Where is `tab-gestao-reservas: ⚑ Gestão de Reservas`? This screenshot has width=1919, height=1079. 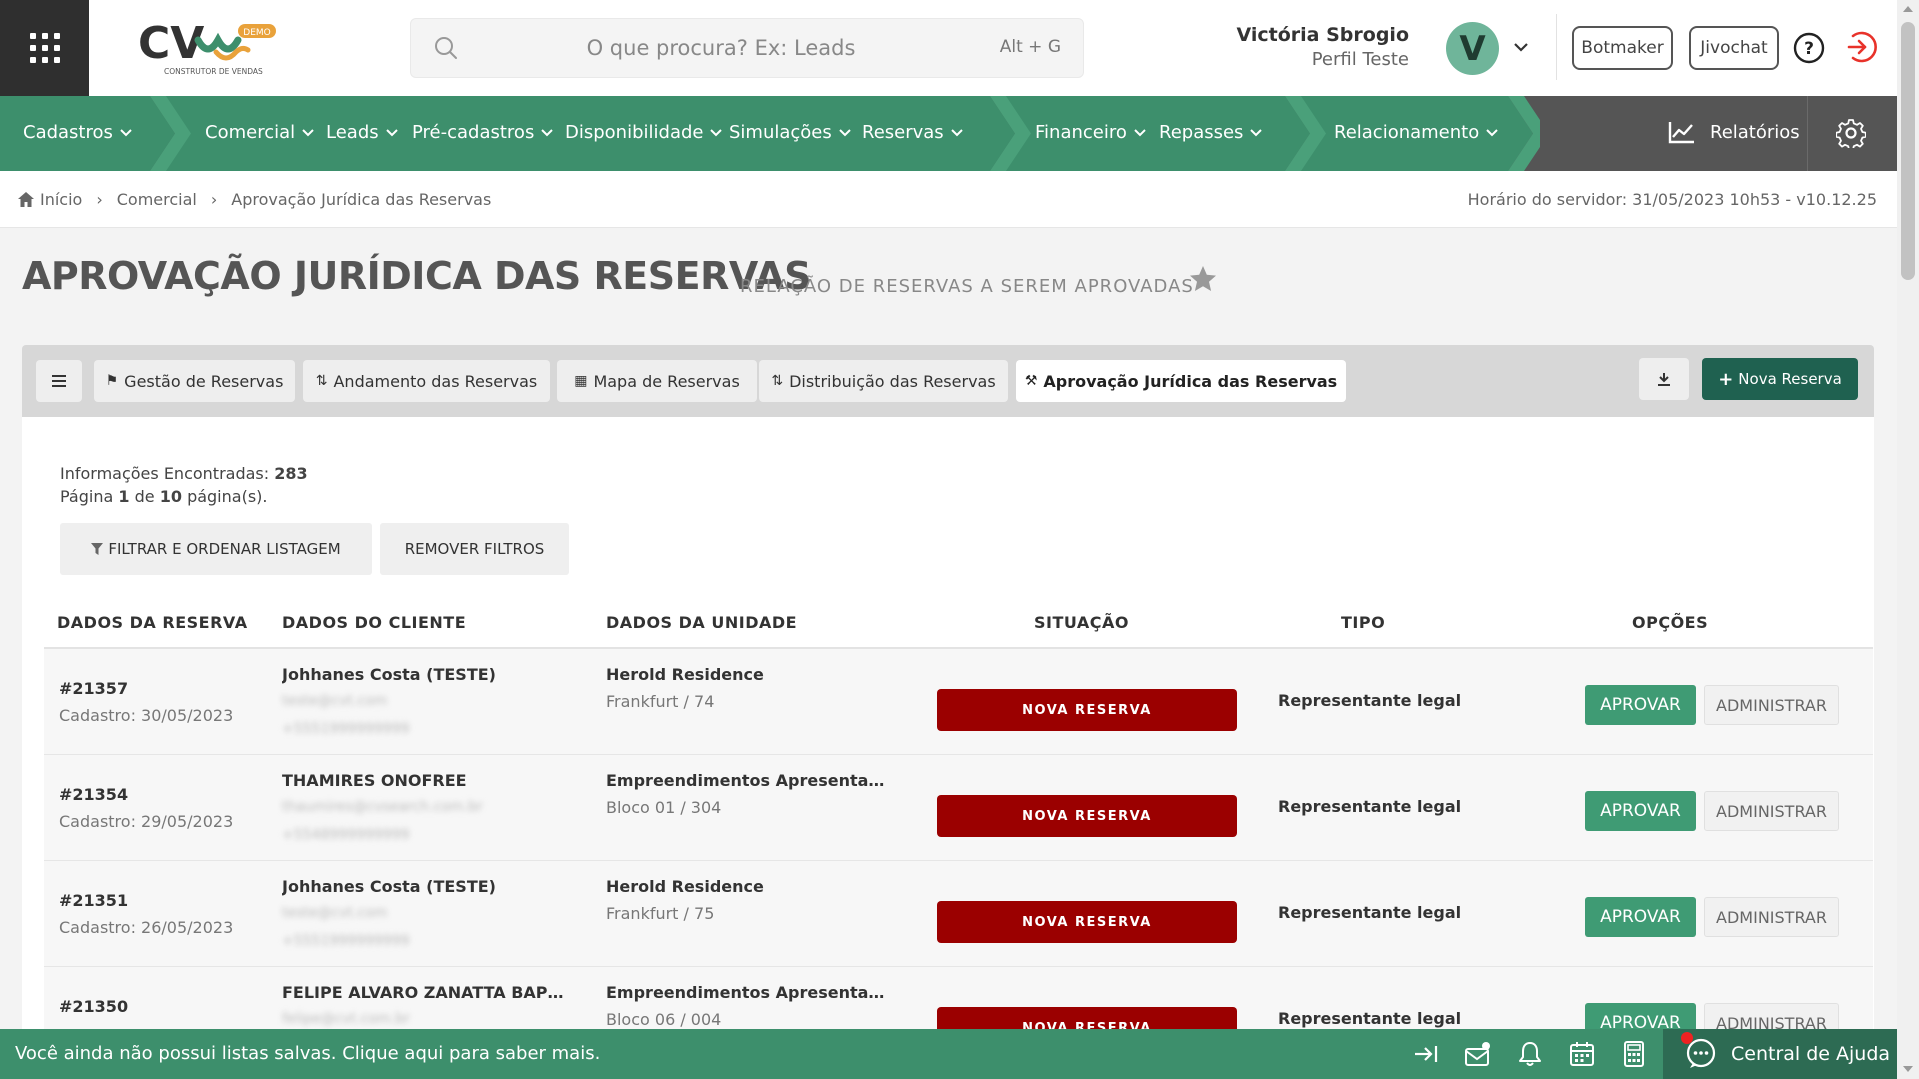 tab-gestao-reservas: ⚑ Gestão de Reservas is located at coordinates (194, 381).